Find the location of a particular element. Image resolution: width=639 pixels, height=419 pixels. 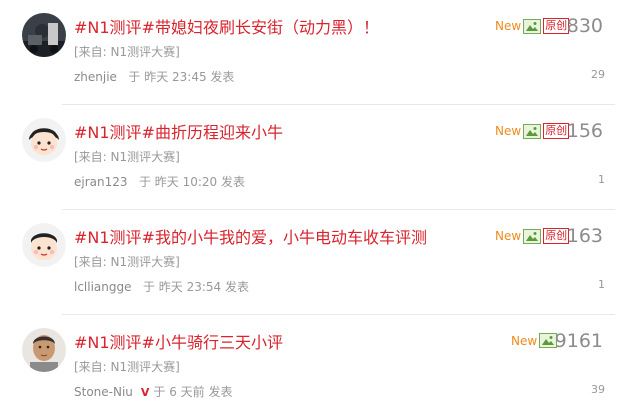

post-time: 于 昨天 23:54 发表 is located at coordinates (195, 287).